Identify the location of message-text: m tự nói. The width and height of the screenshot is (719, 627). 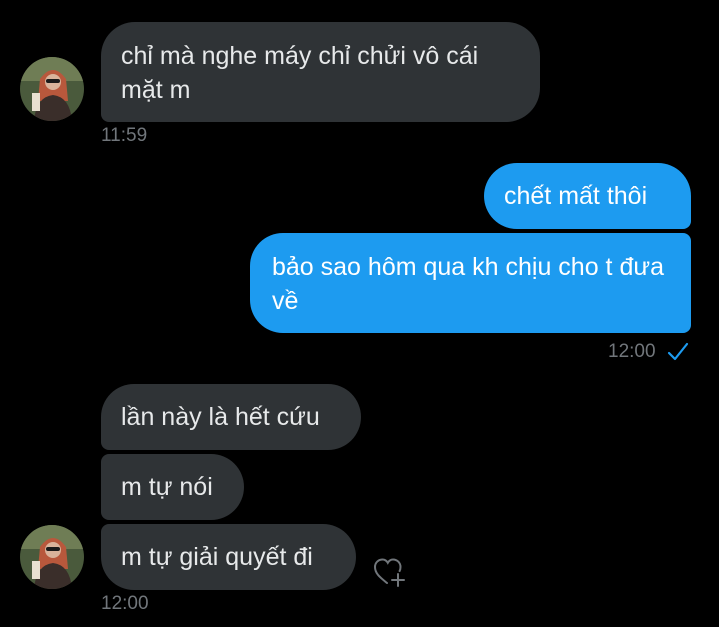
(167, 487).